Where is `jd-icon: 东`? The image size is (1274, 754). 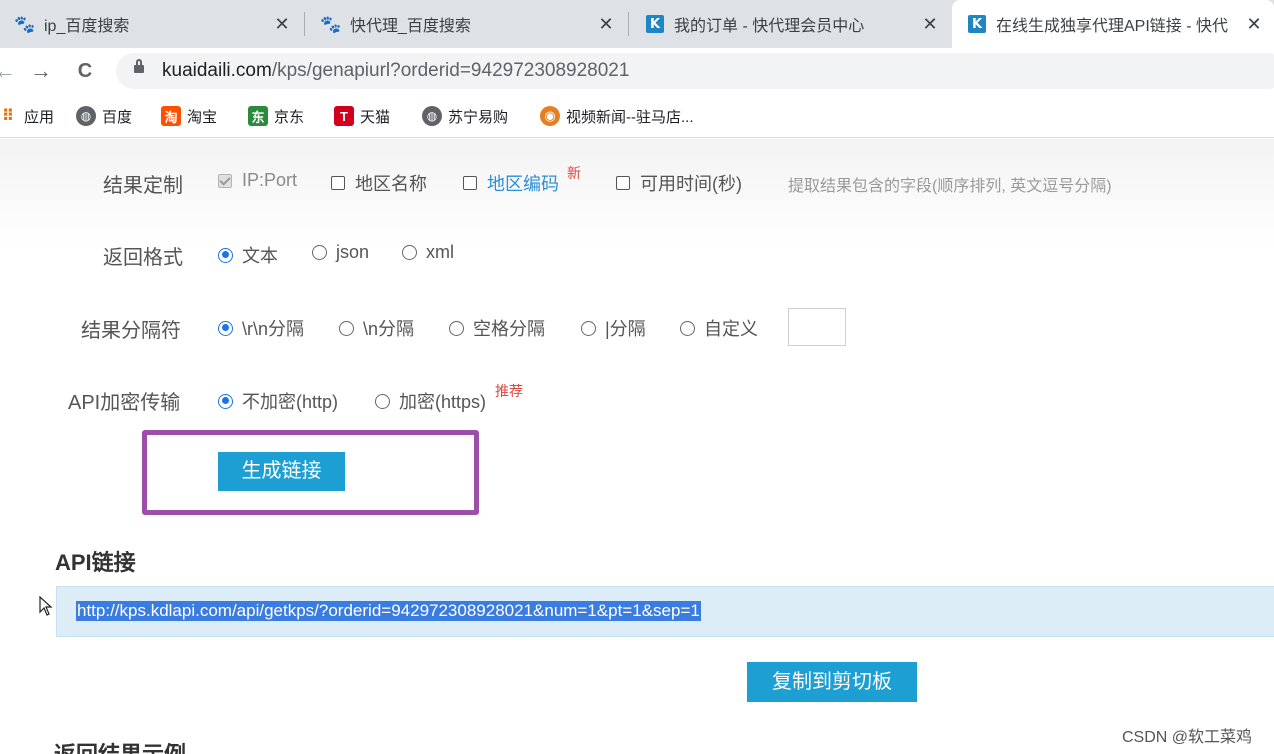 jd-icon: 东 is located at coordinates (258, 116).